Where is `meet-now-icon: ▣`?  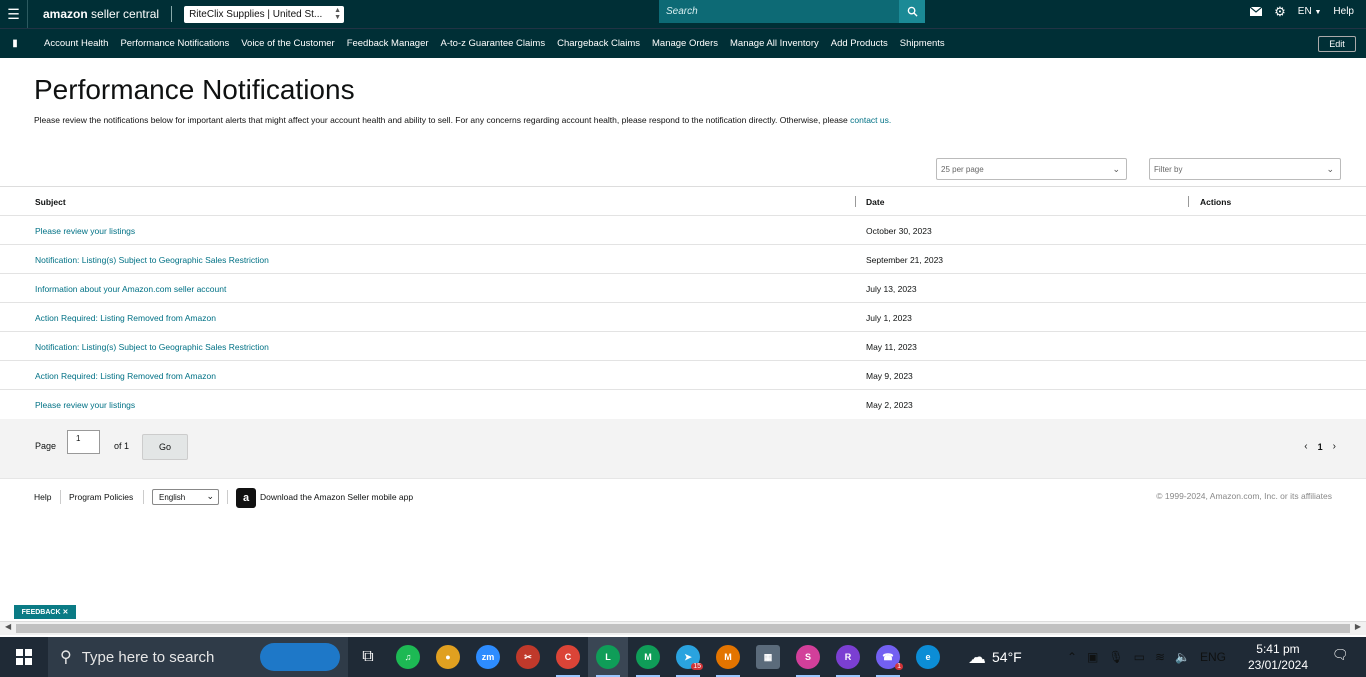 meet-now-icon: ▣ is located at coordinates (1092, 657).